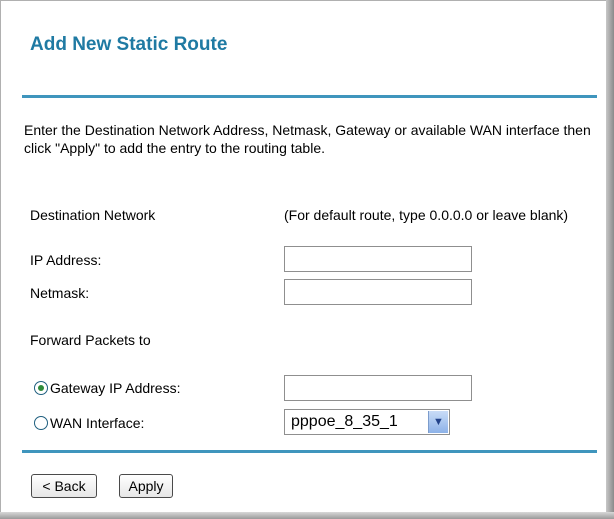  Describe the element at coordinates (129, 44) in the screenshot. I see `page-title: Add New Static Route` at that location.